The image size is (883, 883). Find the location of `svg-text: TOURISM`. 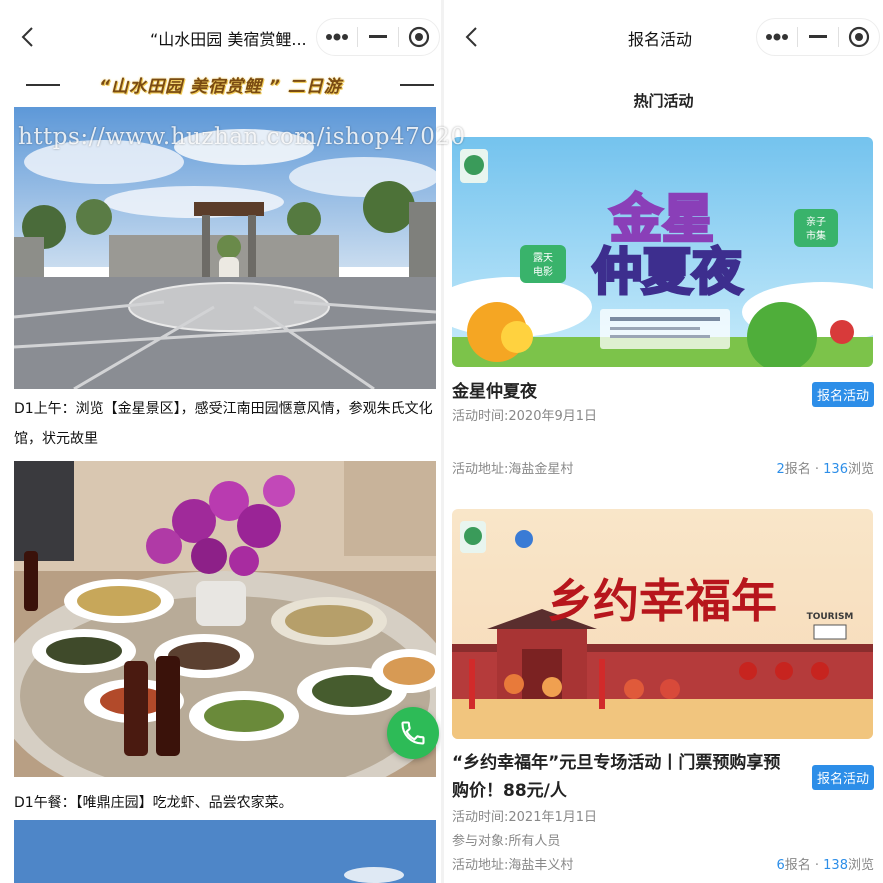

svg-text: TOURISM is located at coordinates (830, 617).